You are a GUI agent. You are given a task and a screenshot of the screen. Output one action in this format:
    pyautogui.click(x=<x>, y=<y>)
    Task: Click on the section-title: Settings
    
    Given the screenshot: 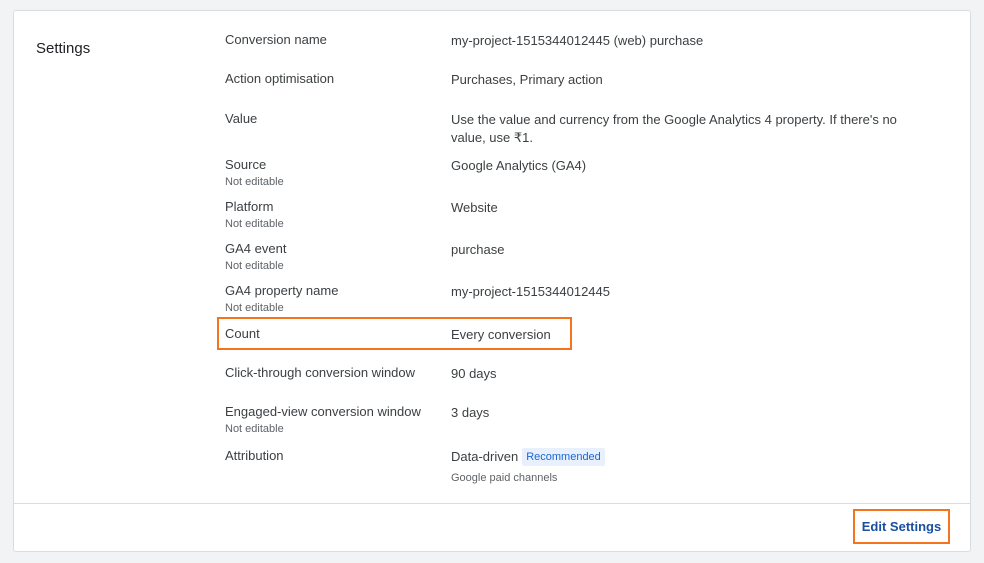 What is the action you would take?
    pyautogui.click(x=63, y=48)
    